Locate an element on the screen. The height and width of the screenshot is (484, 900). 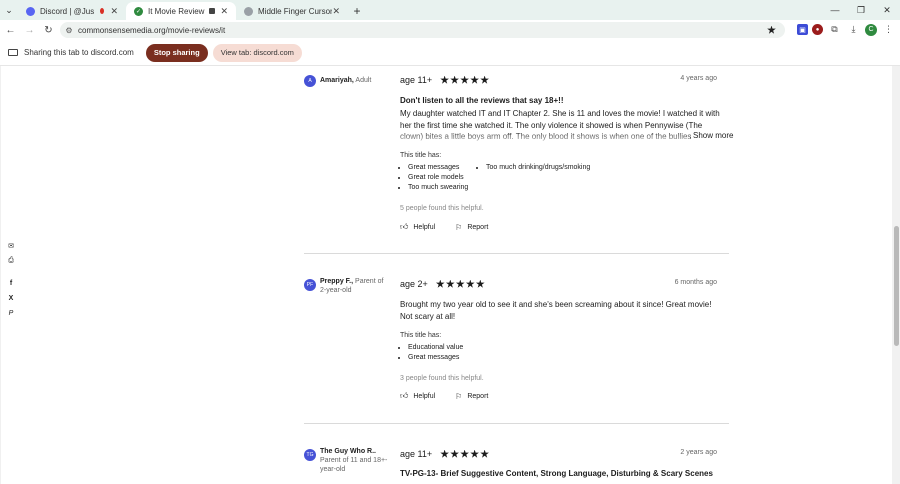
reviewer-role: Parent of 11 and 18+-year-old is located at coordinates (354, 465).